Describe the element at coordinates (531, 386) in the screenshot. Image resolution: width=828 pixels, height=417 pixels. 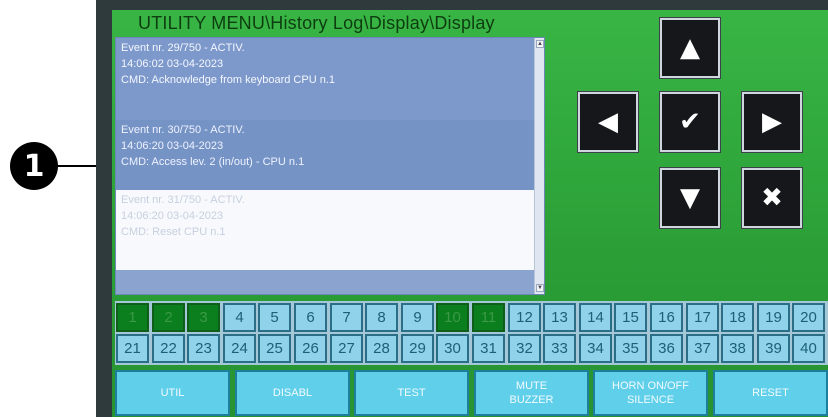
I see `softkey-label: MUTE` at that location.